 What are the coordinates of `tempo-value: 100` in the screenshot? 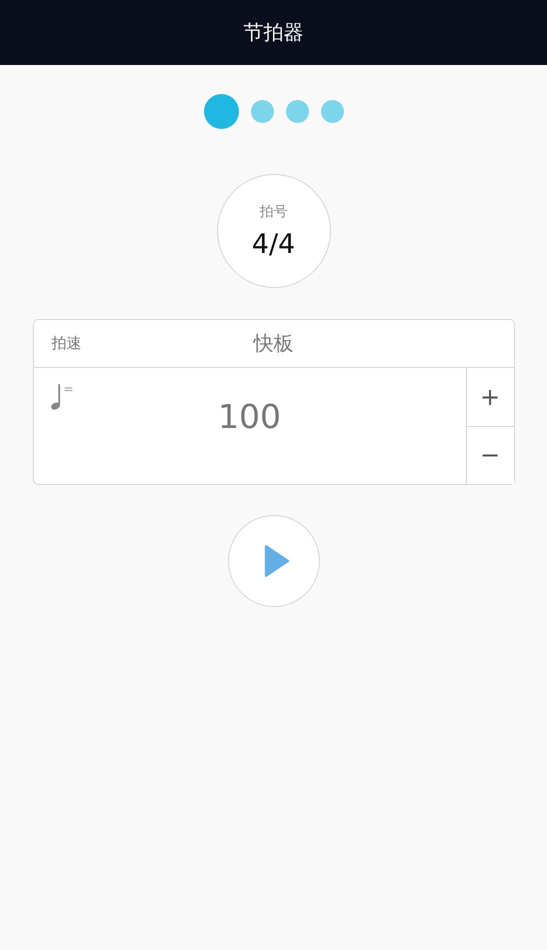 It's located at (249, 416).